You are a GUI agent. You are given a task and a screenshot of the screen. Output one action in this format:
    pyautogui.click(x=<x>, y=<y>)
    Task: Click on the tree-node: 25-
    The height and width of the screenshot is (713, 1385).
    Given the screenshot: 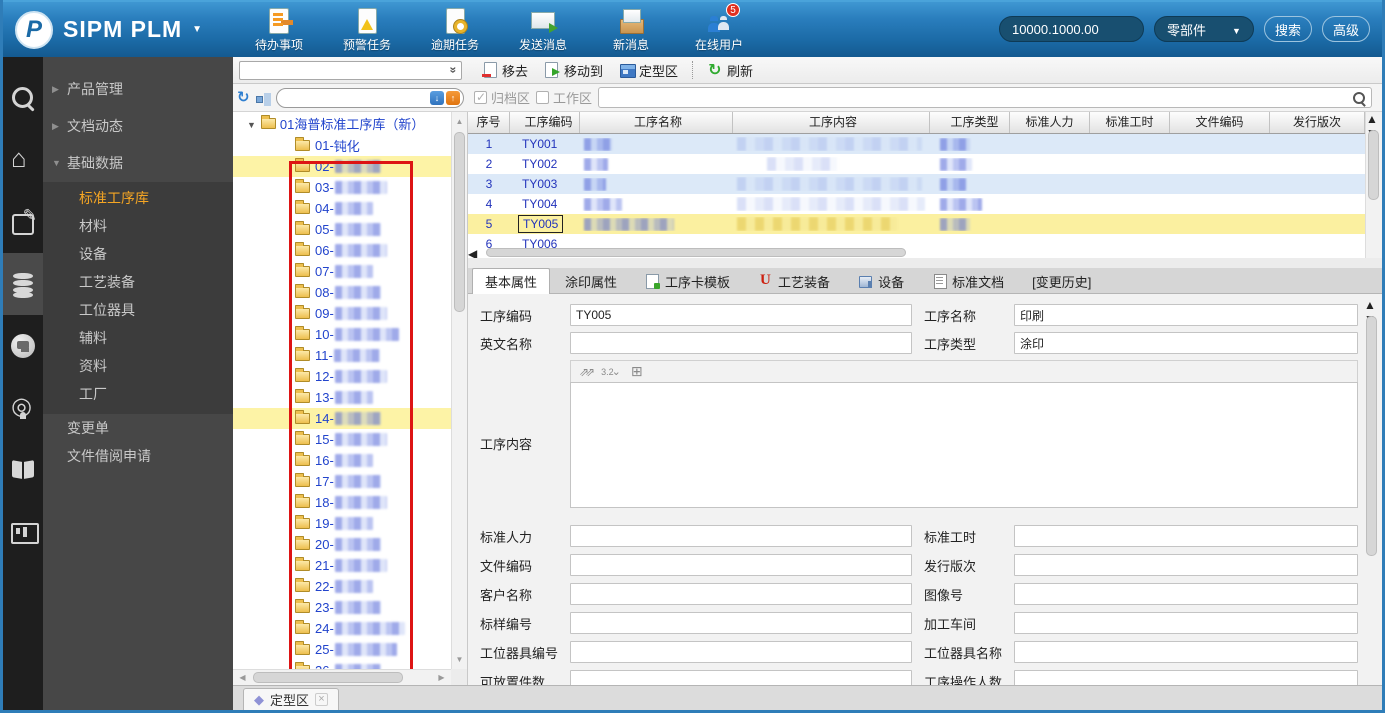 What is the action you would take?
    pyautogui.click(x=342, y=649)
    